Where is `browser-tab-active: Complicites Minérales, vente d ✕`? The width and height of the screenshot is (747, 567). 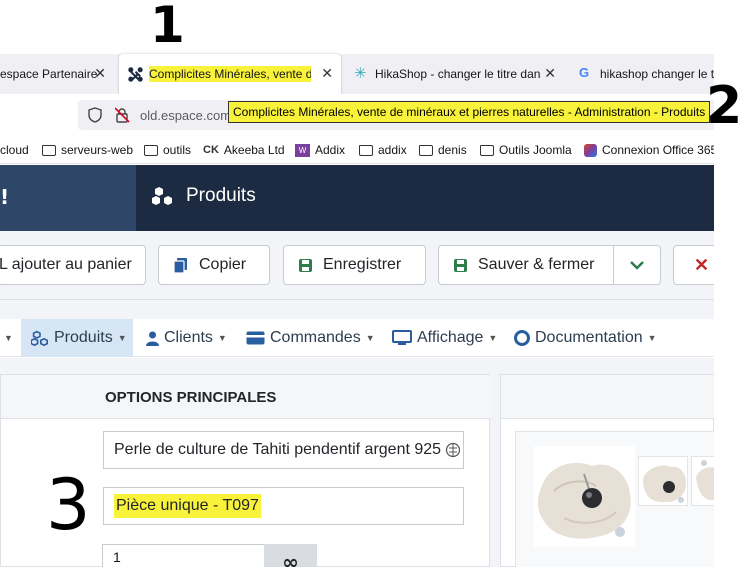
browser-tab-active: Complicites Minérales, vente d ✕ is located at coordinates (230, 74).